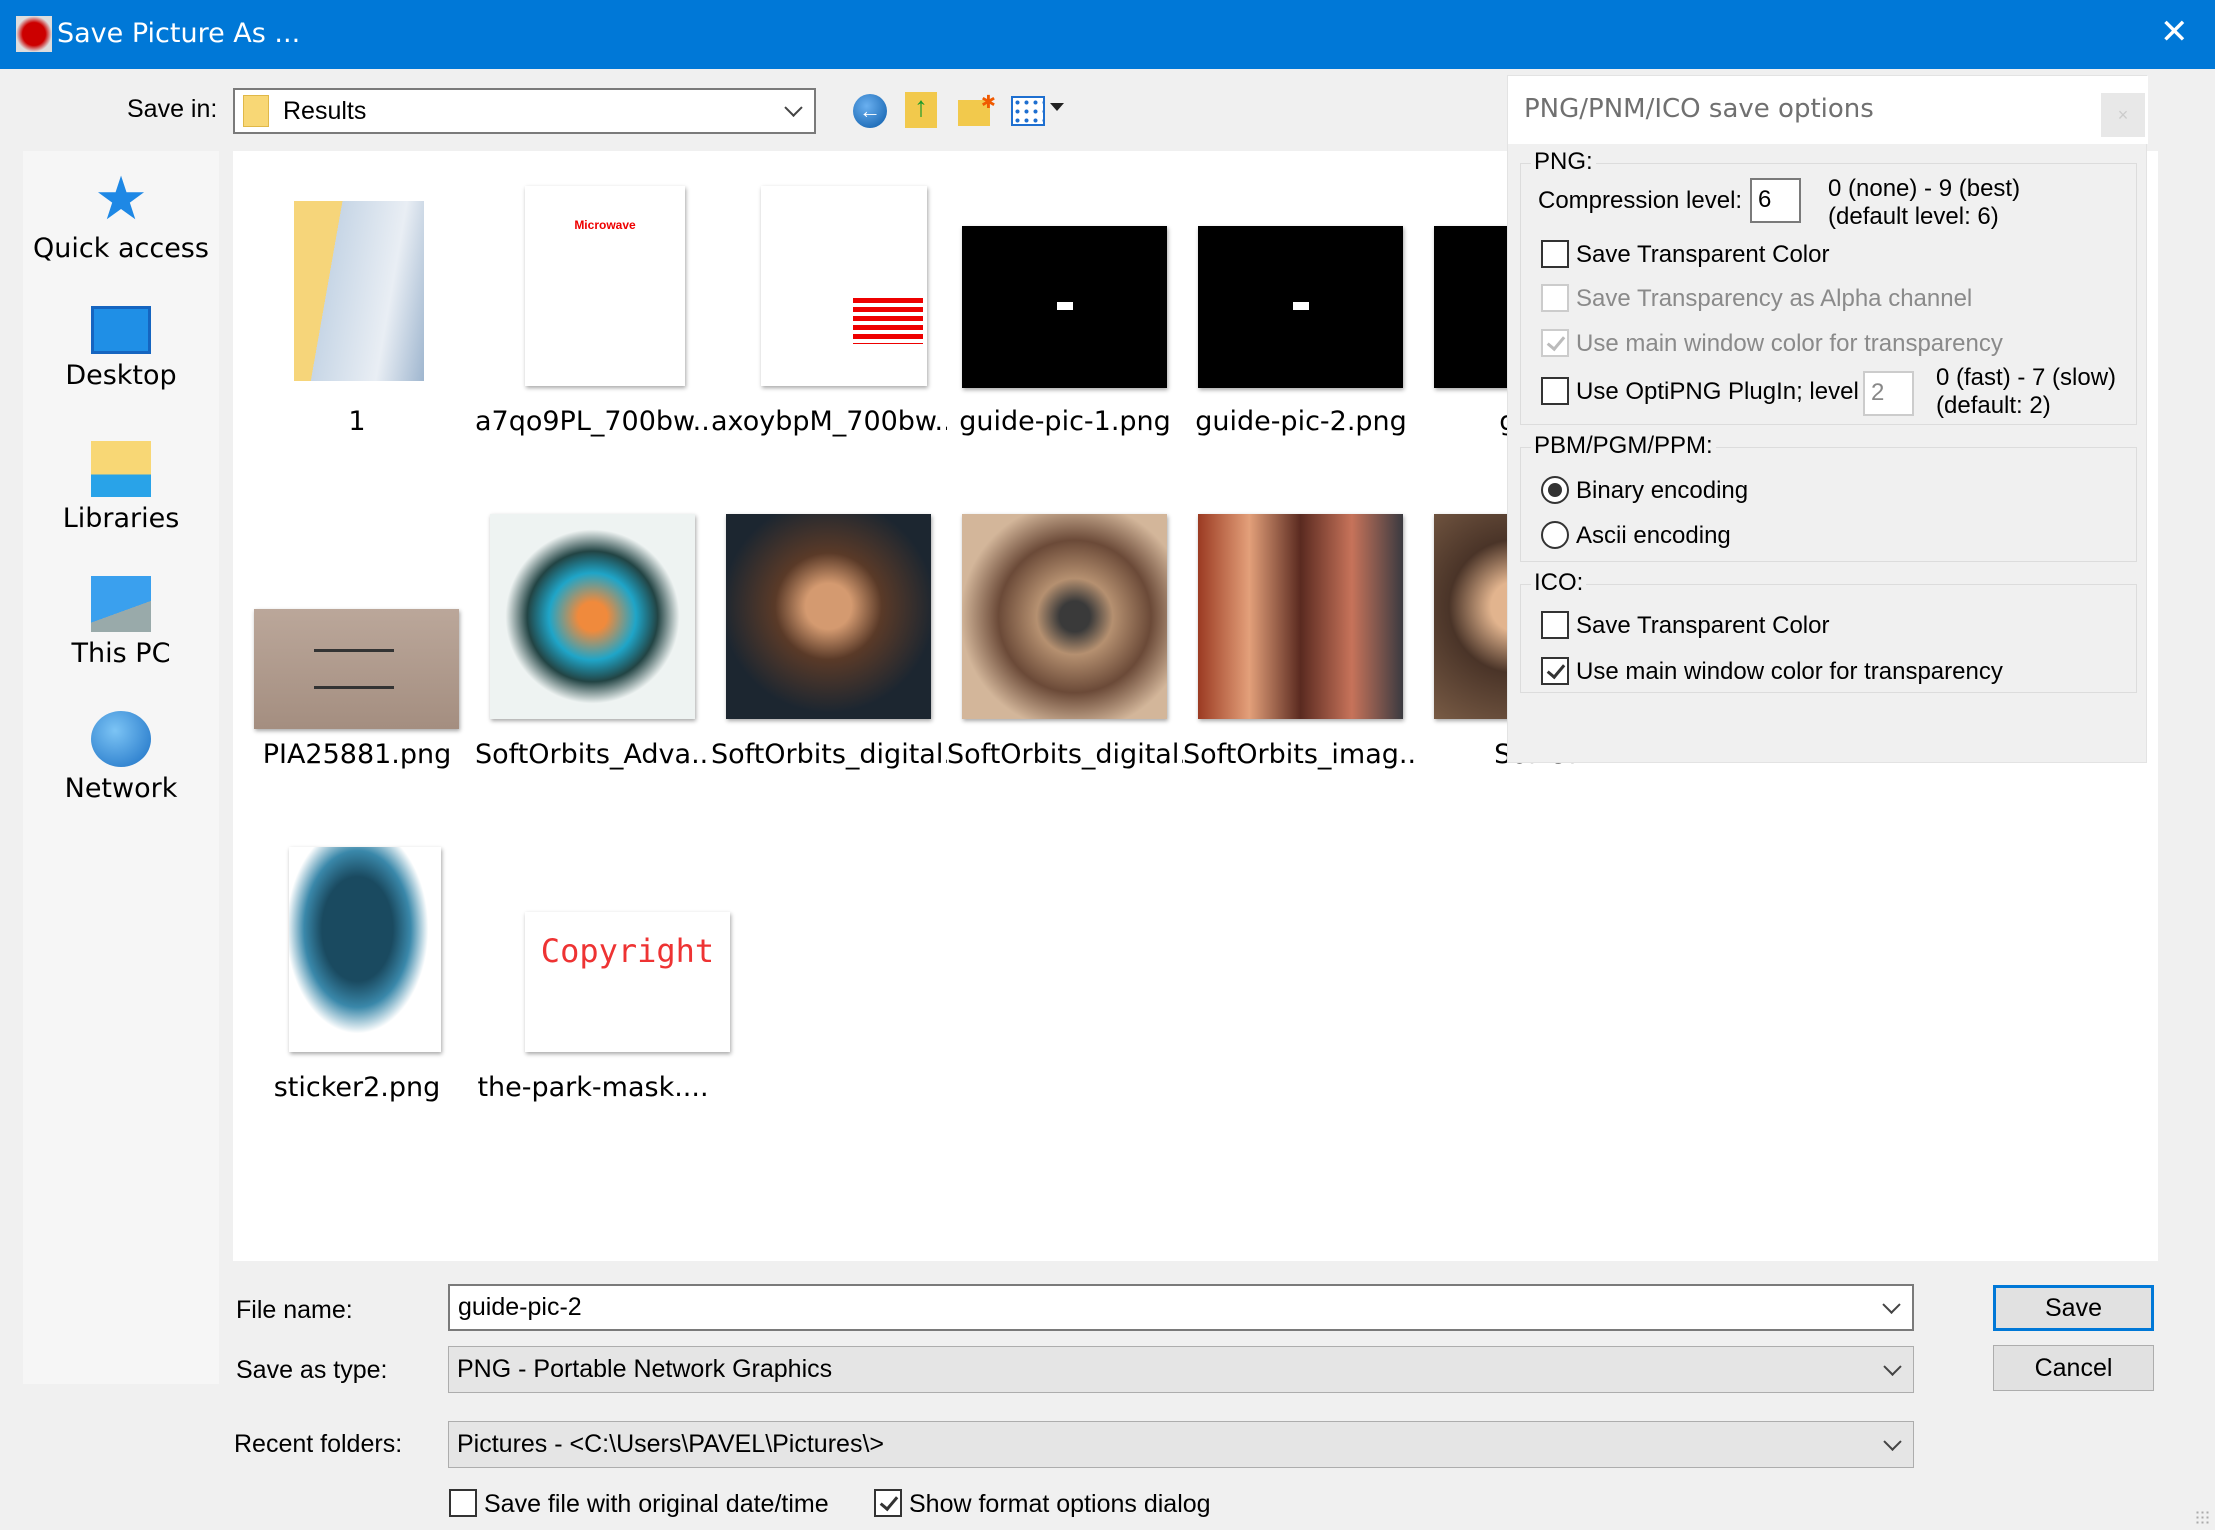  What do you see at coordinates (1181, 1307) in the screenshot?
I see `file-name-input: guide-pic-2` at bounding box center [1181, 1307].